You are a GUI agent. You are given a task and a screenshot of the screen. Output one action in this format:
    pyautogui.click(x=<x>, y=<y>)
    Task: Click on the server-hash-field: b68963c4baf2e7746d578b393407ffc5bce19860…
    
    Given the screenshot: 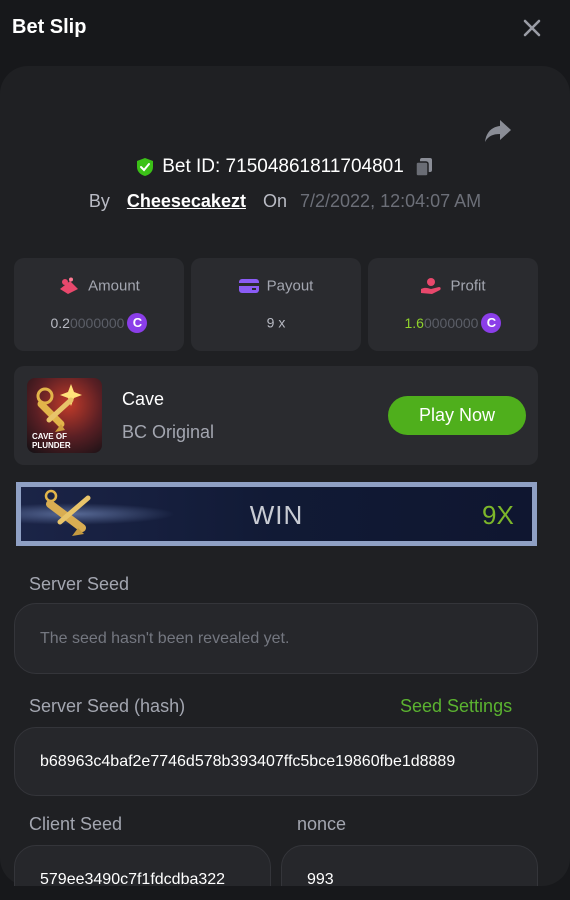 What is the action you would take?
    pyautogui.click(x=276, y=761)
    